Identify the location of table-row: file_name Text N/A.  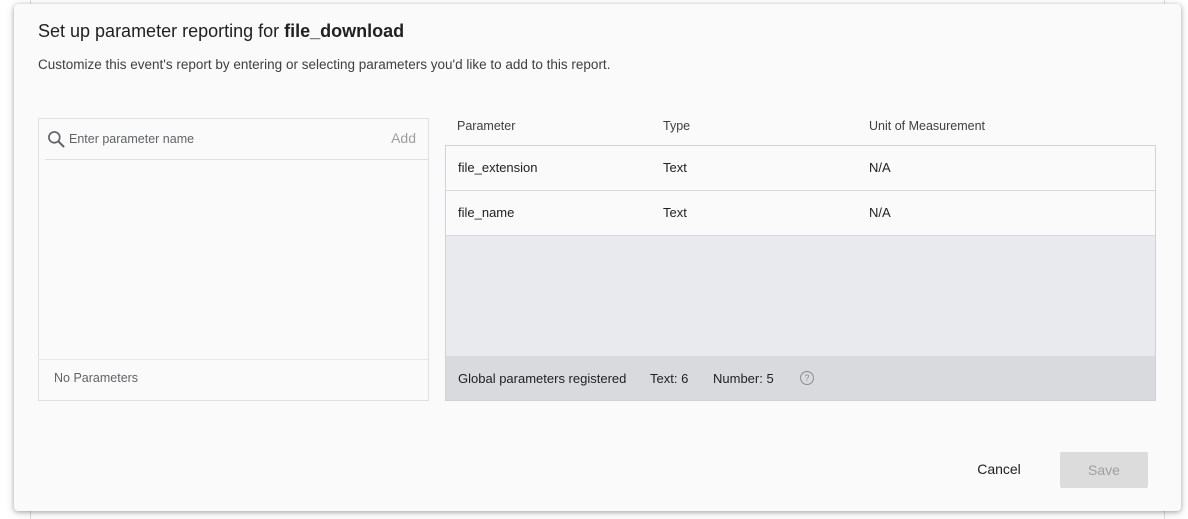
(800, 213).